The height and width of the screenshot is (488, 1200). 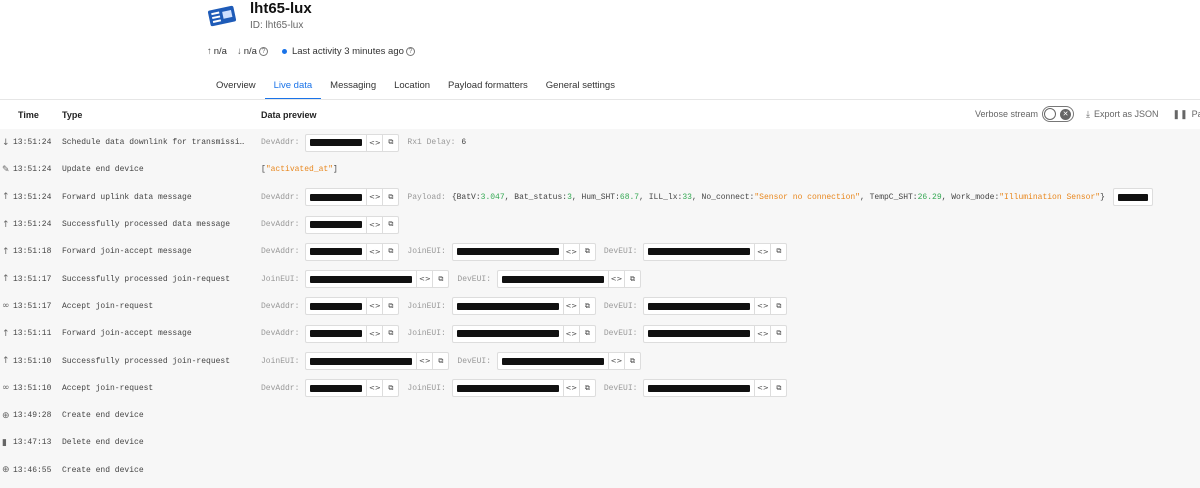 I want to click on event-row: ▮ 13:47:13 Delete end device, so click(x=600, y=442).